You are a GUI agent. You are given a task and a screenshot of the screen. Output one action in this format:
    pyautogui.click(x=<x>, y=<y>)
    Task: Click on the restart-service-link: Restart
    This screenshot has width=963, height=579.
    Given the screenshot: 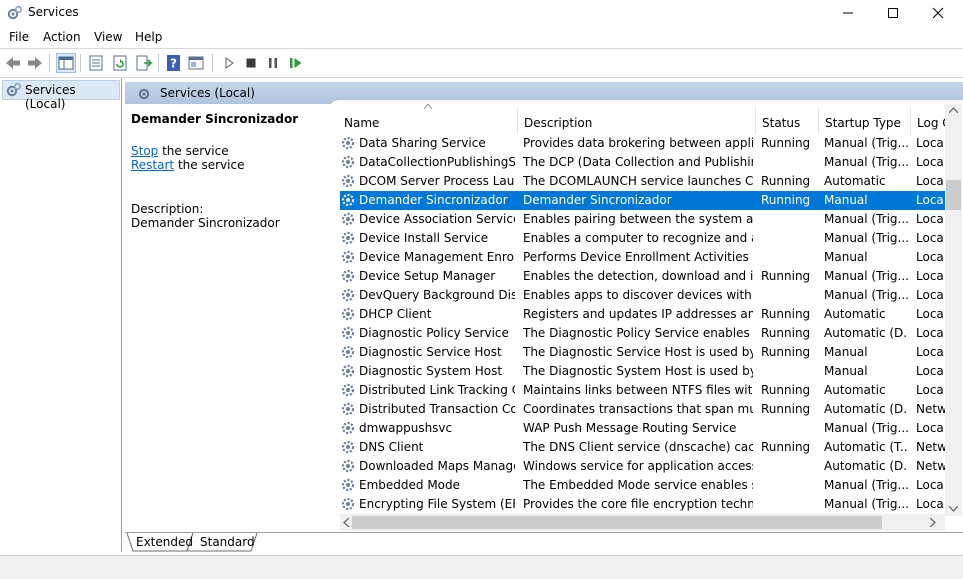 What is the action you would take?
    pyautogui.click(x=152, y=165)
    